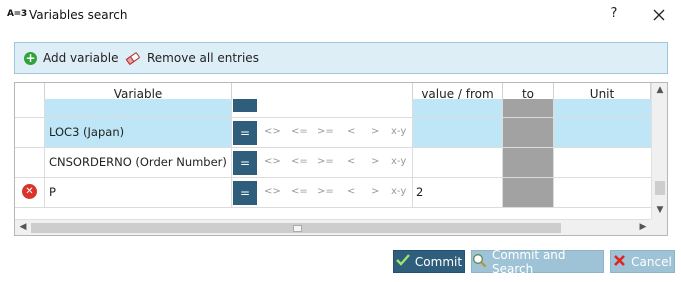 Image resolution: width=681 pixels, height=282 pixels. Describe the element at coordinates (340, 16) in the screenshot. I see `title-bar: A=3 Variables search ?` at that location.